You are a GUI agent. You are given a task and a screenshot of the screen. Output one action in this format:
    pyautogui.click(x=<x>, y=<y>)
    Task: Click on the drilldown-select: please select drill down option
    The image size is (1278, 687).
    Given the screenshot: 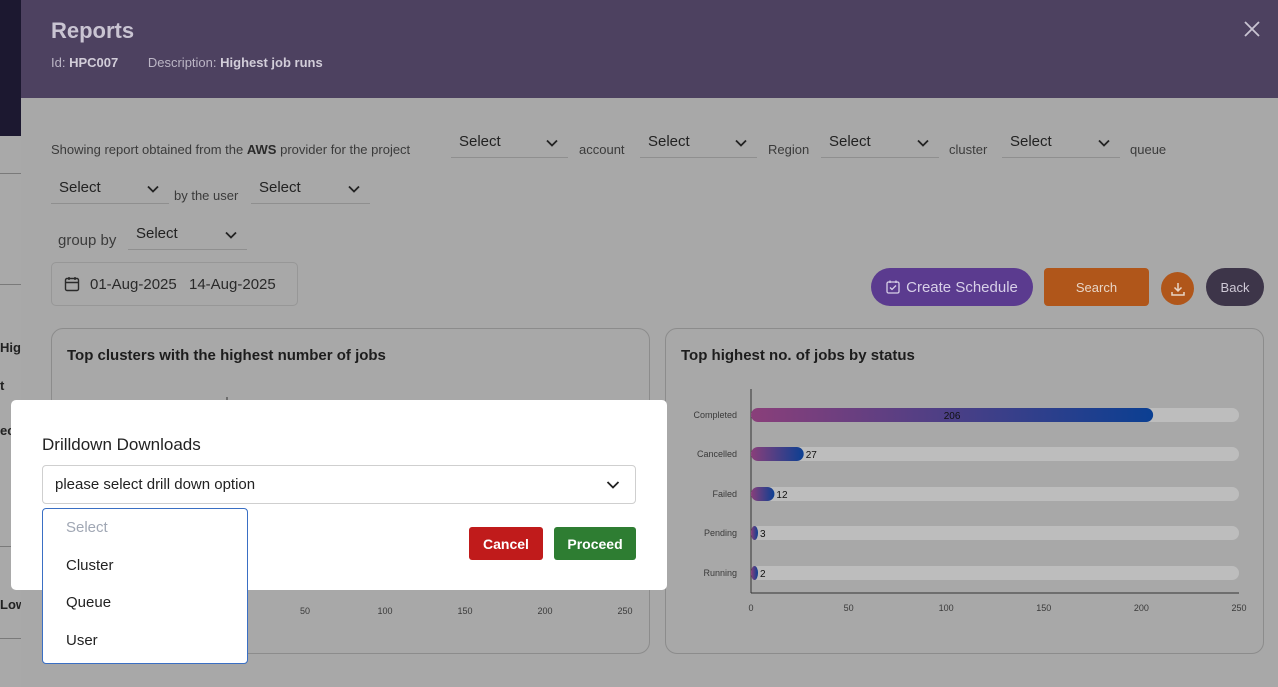 What is the action you would take?
    pyautogui.click(x=339, y=484)
    